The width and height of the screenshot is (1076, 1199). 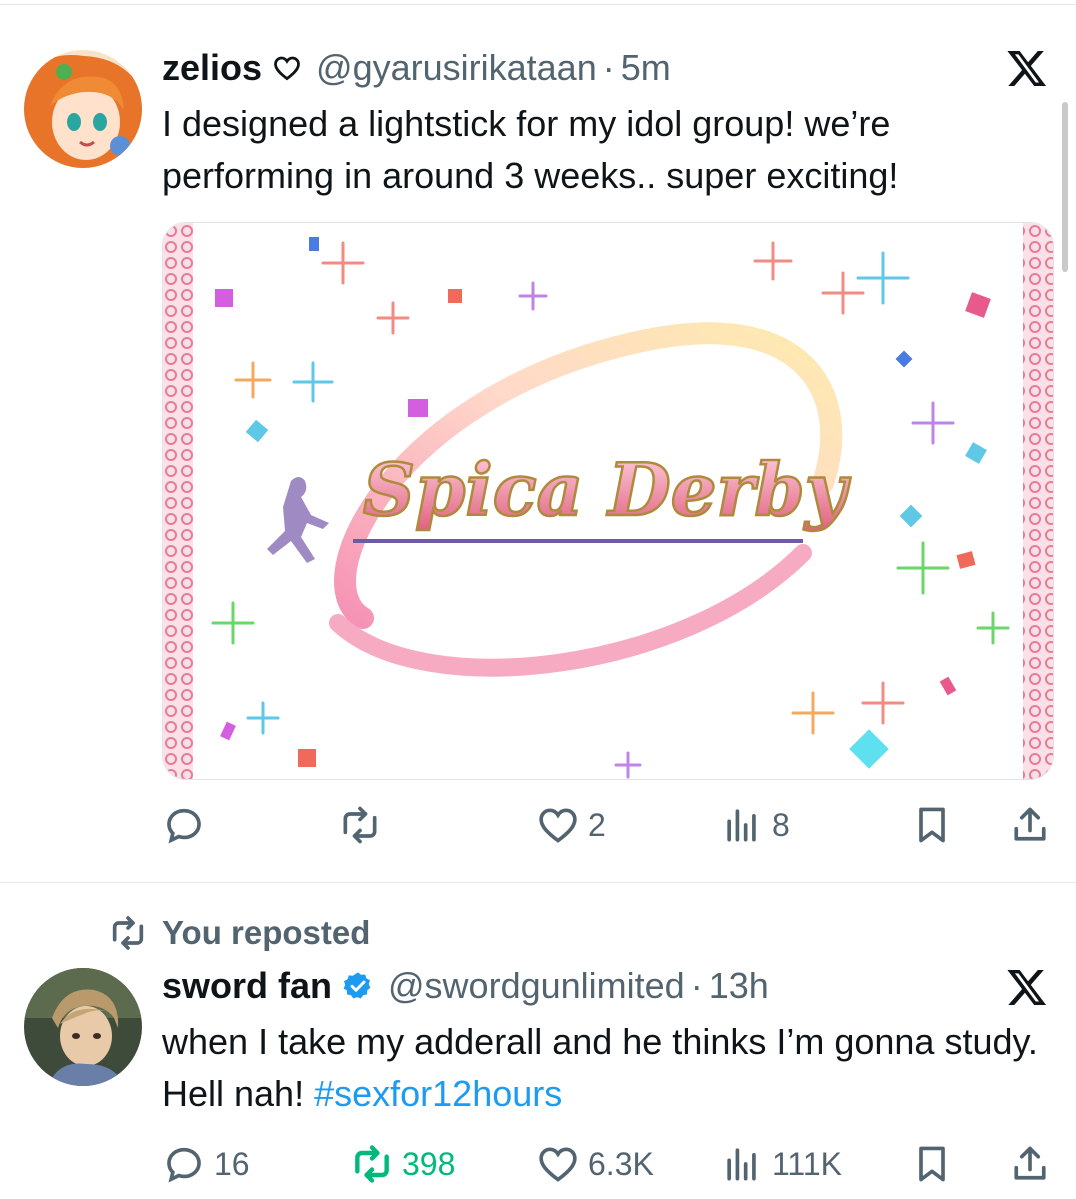 What do you see at coordinates (807, 1163) in the screenshot?
I see `views-count: 111K` at bounding box center [807, 1163].